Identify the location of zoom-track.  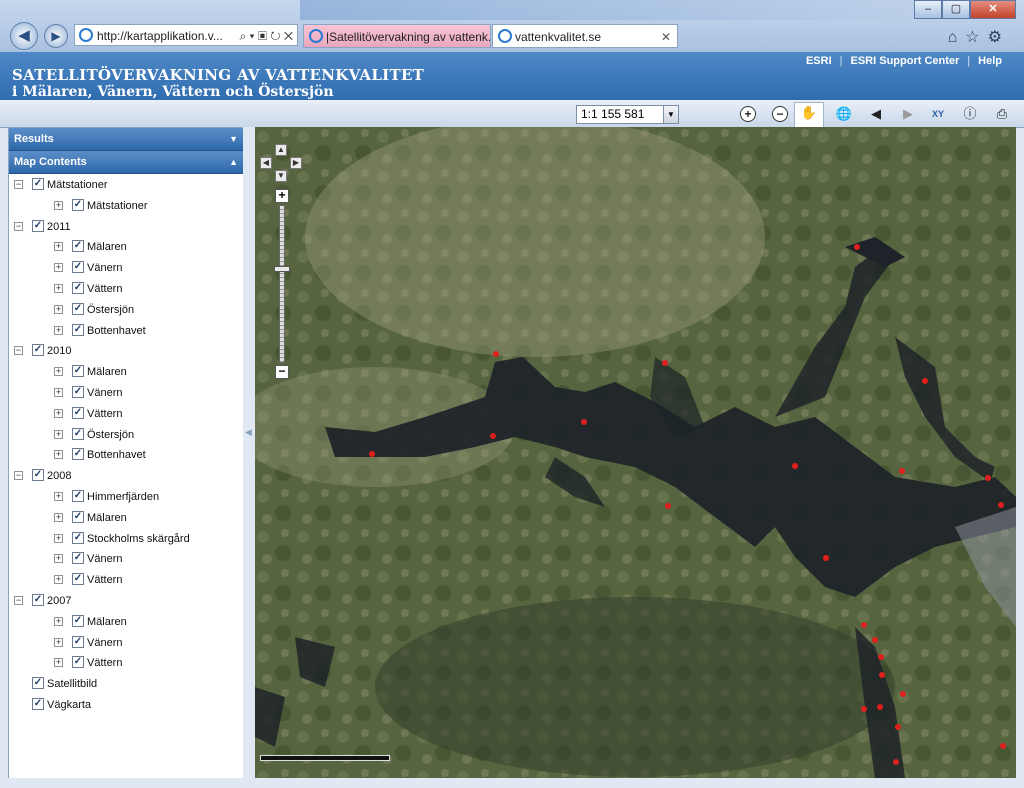
(282, 284).